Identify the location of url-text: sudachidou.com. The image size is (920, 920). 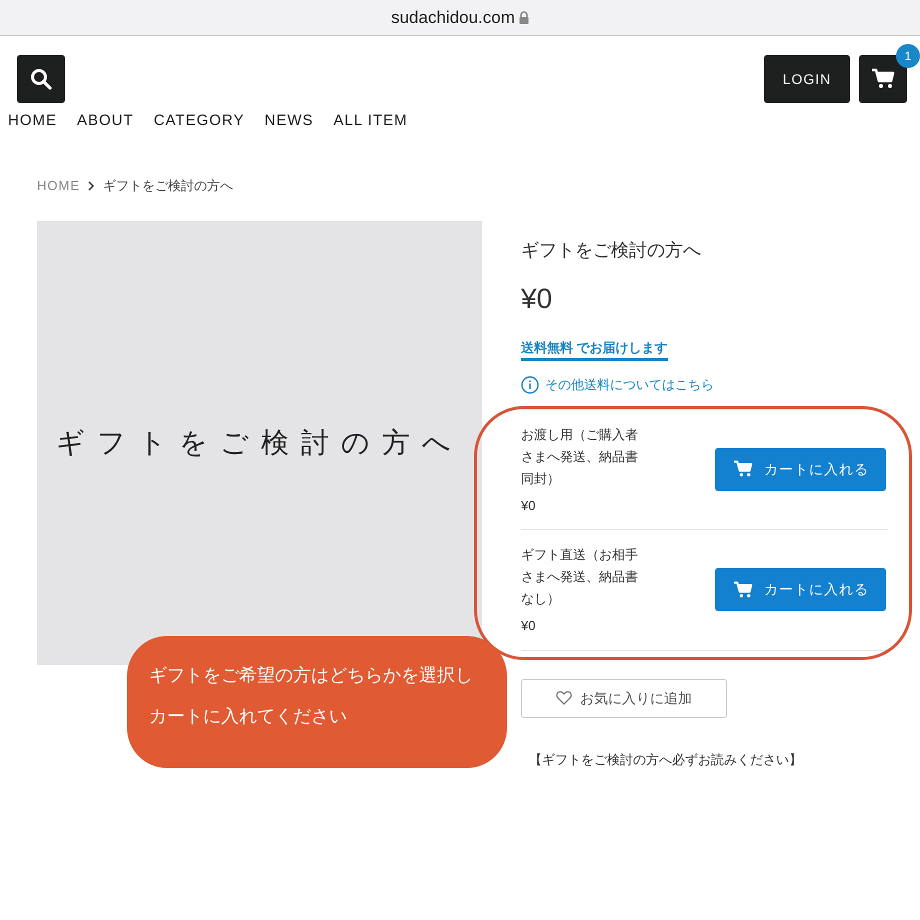
(453, 17).